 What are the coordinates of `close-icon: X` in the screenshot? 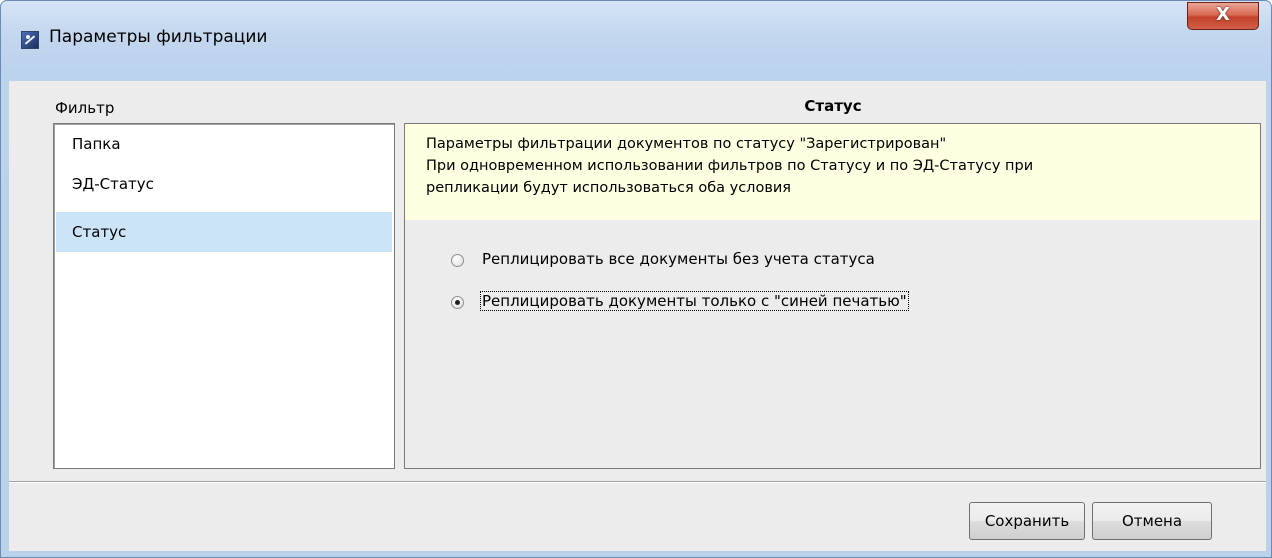 It's located at (1223, 14).